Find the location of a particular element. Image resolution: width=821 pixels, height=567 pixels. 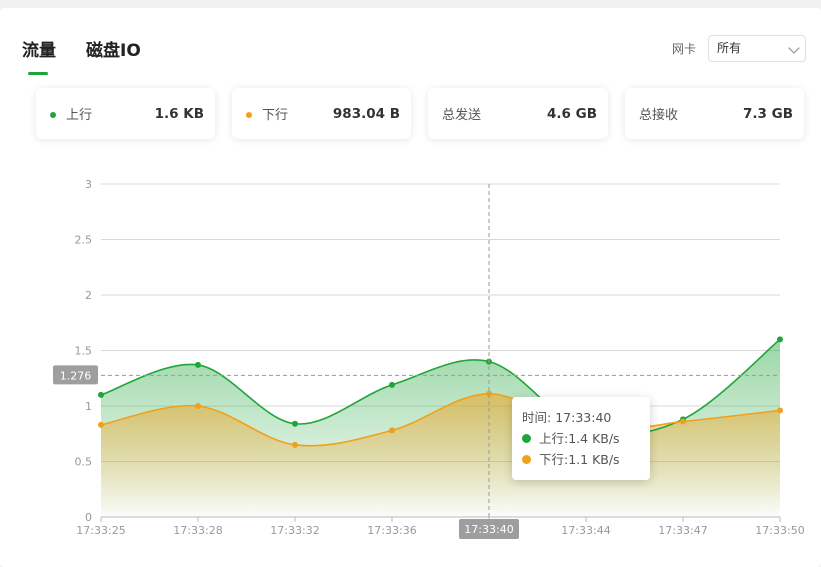

download-dot-icon is located at coordinates (526, 459).